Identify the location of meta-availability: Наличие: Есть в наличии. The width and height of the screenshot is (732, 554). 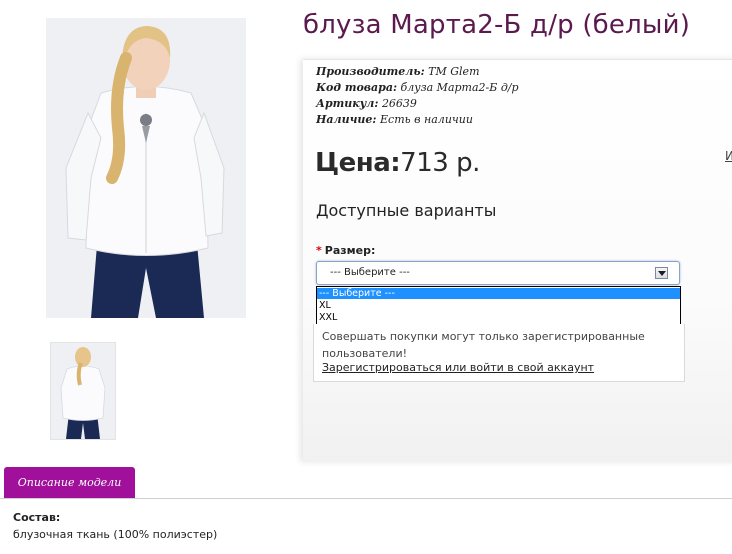
(394, 119).